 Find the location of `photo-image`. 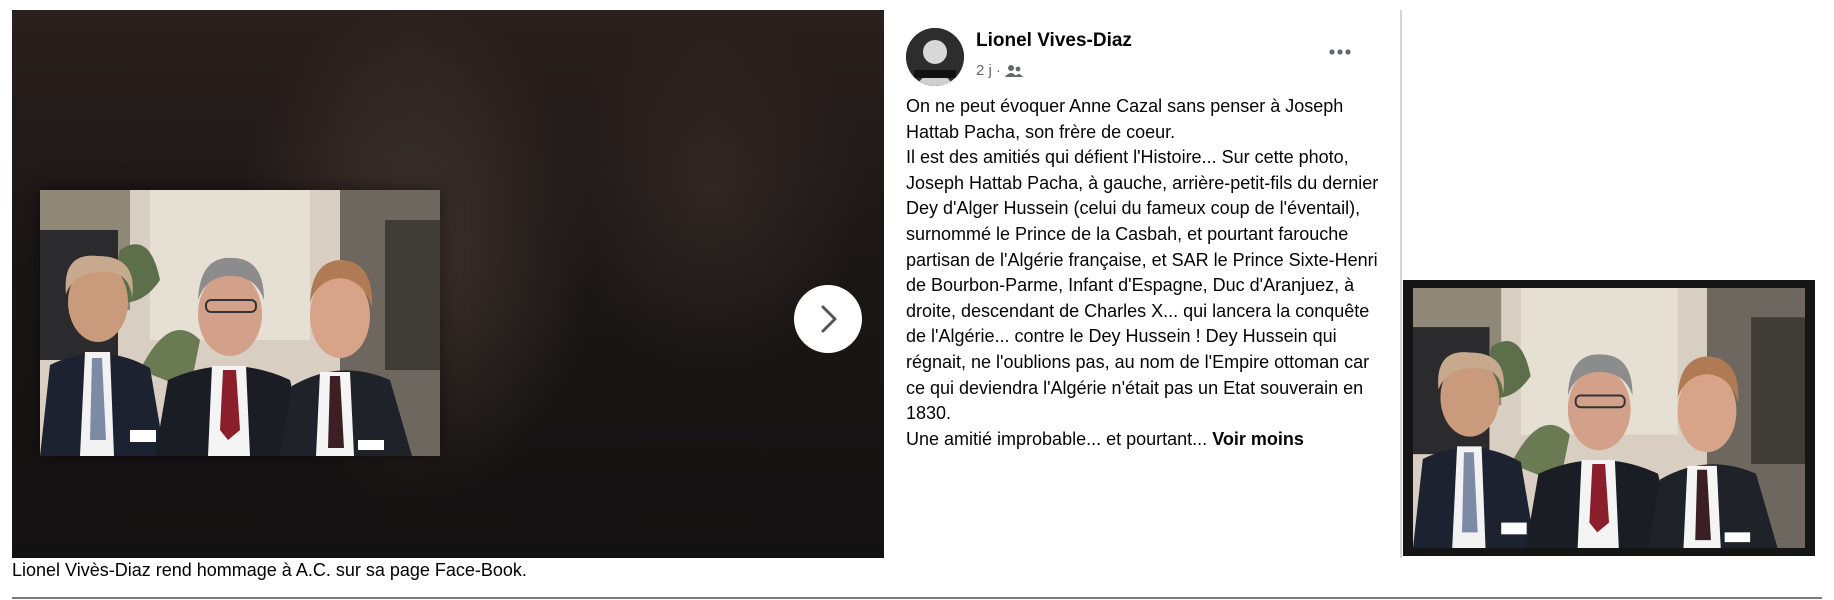

photo-image is located at coordinates (240, 323).